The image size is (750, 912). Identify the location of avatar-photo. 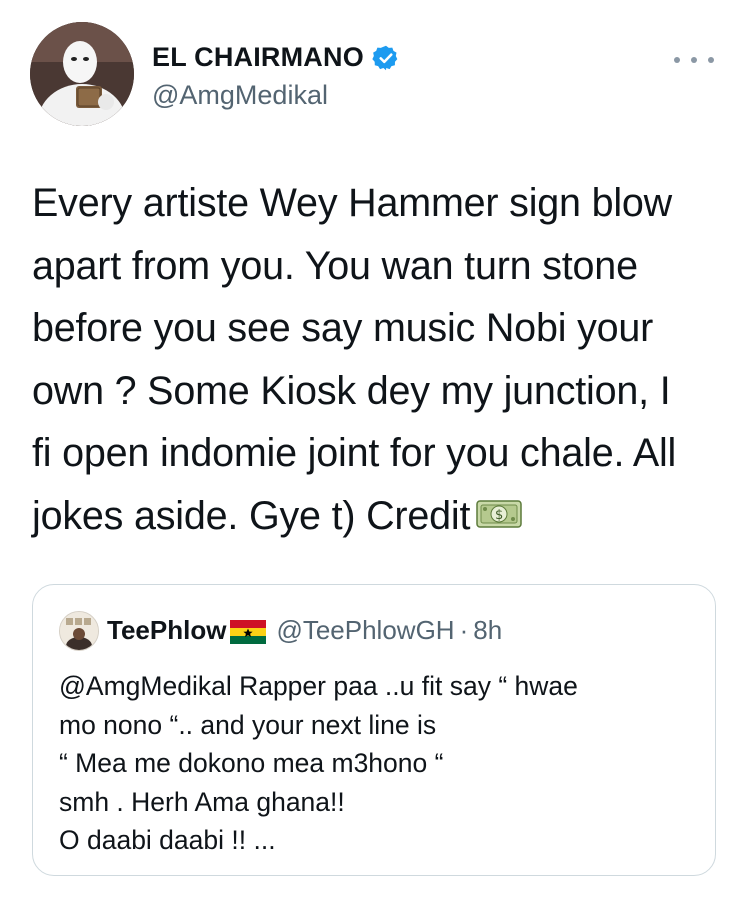
(82, 74).